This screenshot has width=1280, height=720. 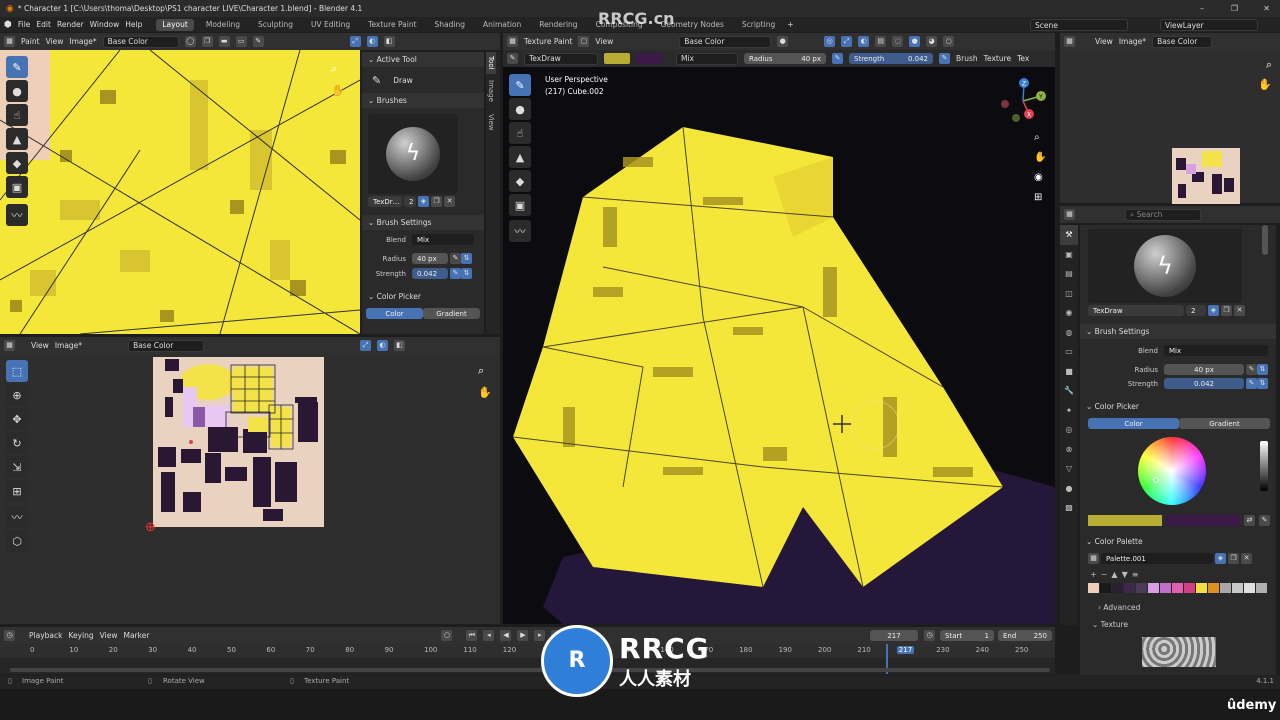 What do you see at coordinates (830, 41) in the screenshot?
I see `visibility-icon: ◎` at bounding box center [830, 41].